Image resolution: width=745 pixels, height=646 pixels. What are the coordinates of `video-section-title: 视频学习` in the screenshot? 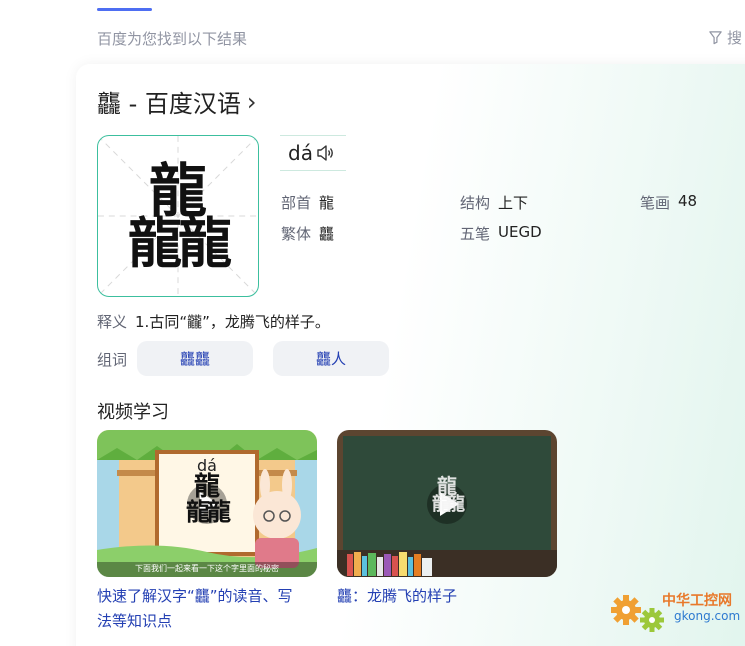 It's located at (133, 412).